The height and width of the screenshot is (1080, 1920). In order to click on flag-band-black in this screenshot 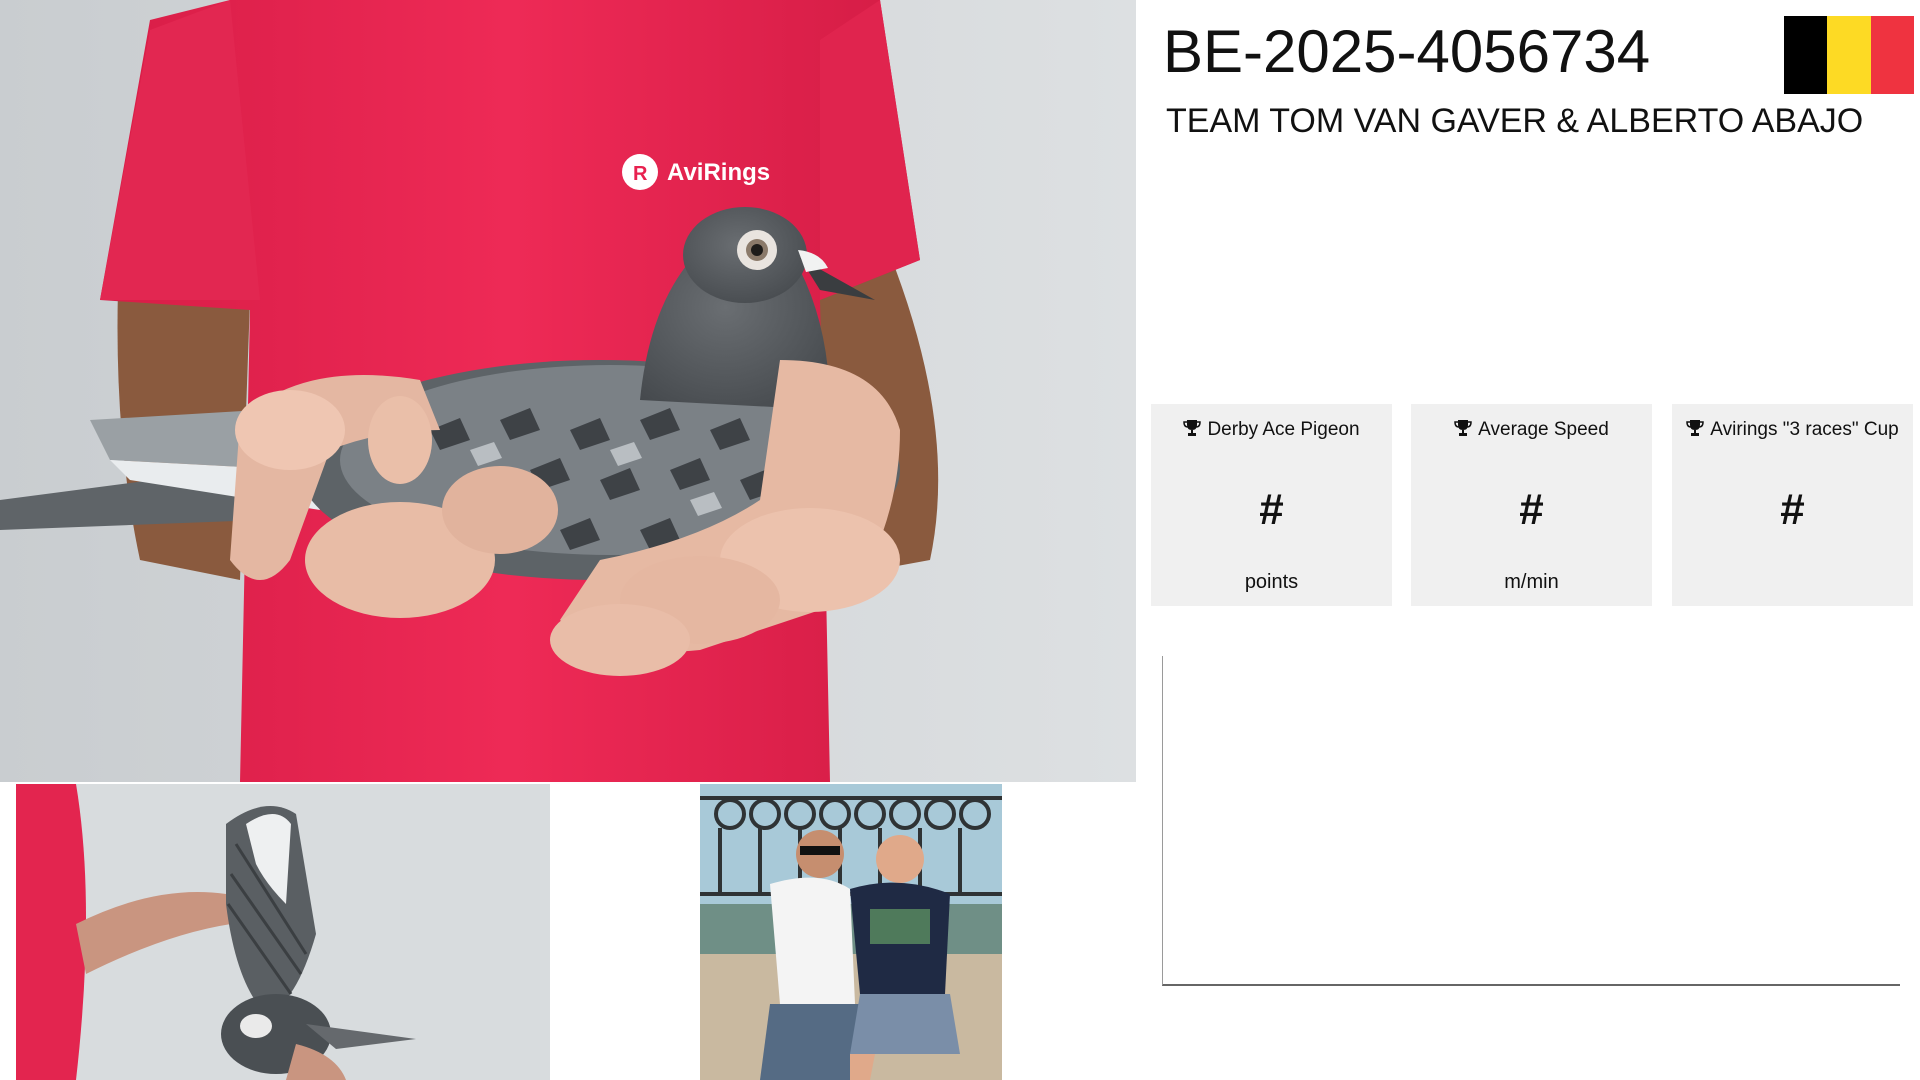, I will do `click(1806, 55)`.